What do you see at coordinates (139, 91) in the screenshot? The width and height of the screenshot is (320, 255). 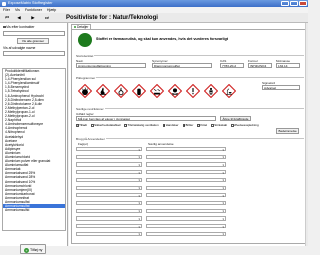 I see `gas-cylinder-pictogram-icon` at bounding box center [139, 91].